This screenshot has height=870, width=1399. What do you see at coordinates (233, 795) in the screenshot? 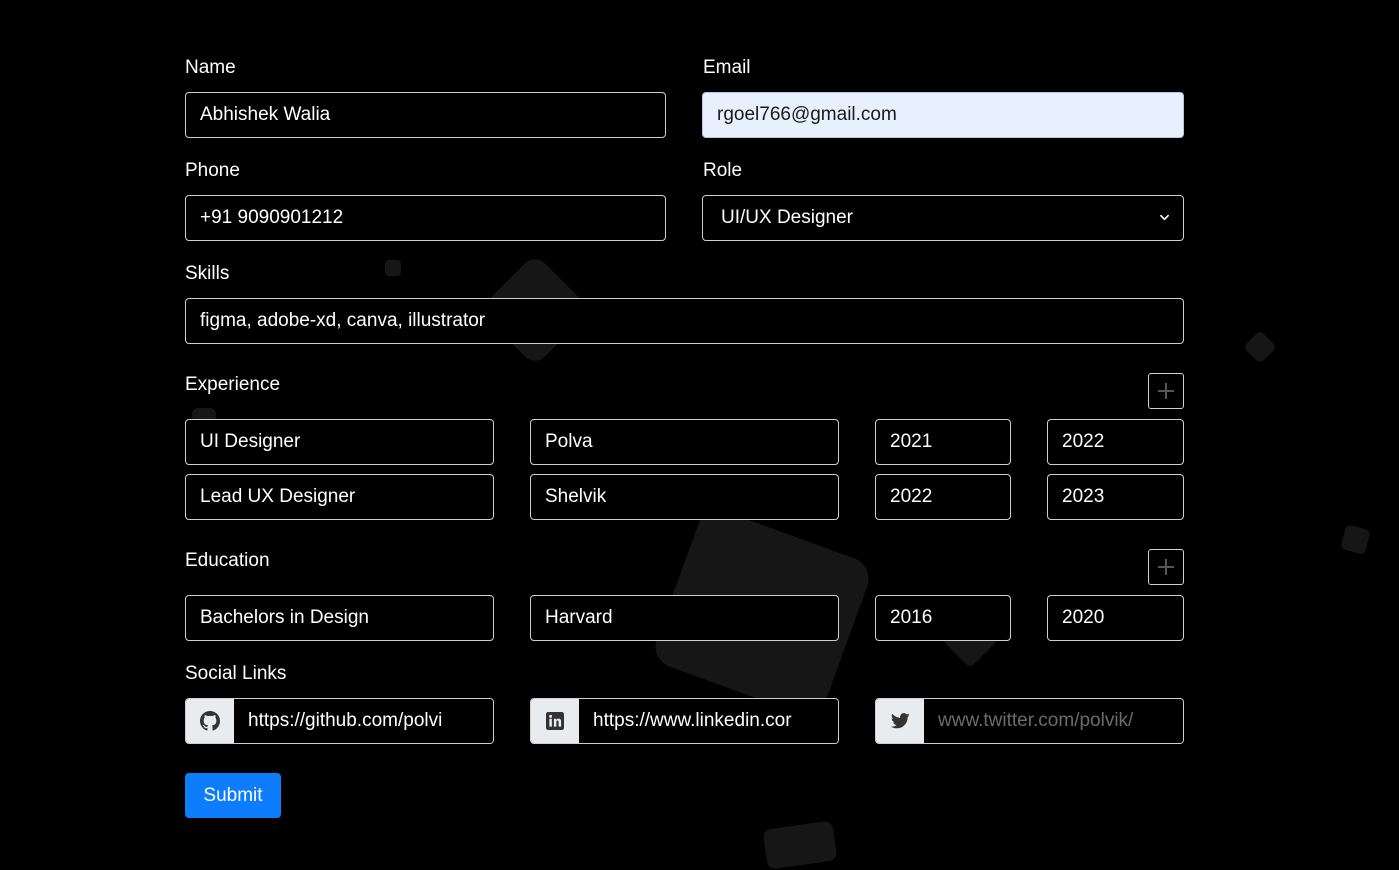
I see `submit-button: Submit` at bounding box center [233, 795].